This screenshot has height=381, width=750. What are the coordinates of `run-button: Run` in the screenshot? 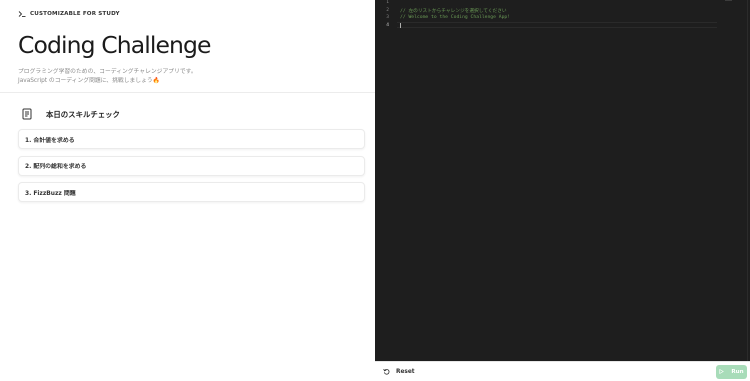 It's located at (731, 371).